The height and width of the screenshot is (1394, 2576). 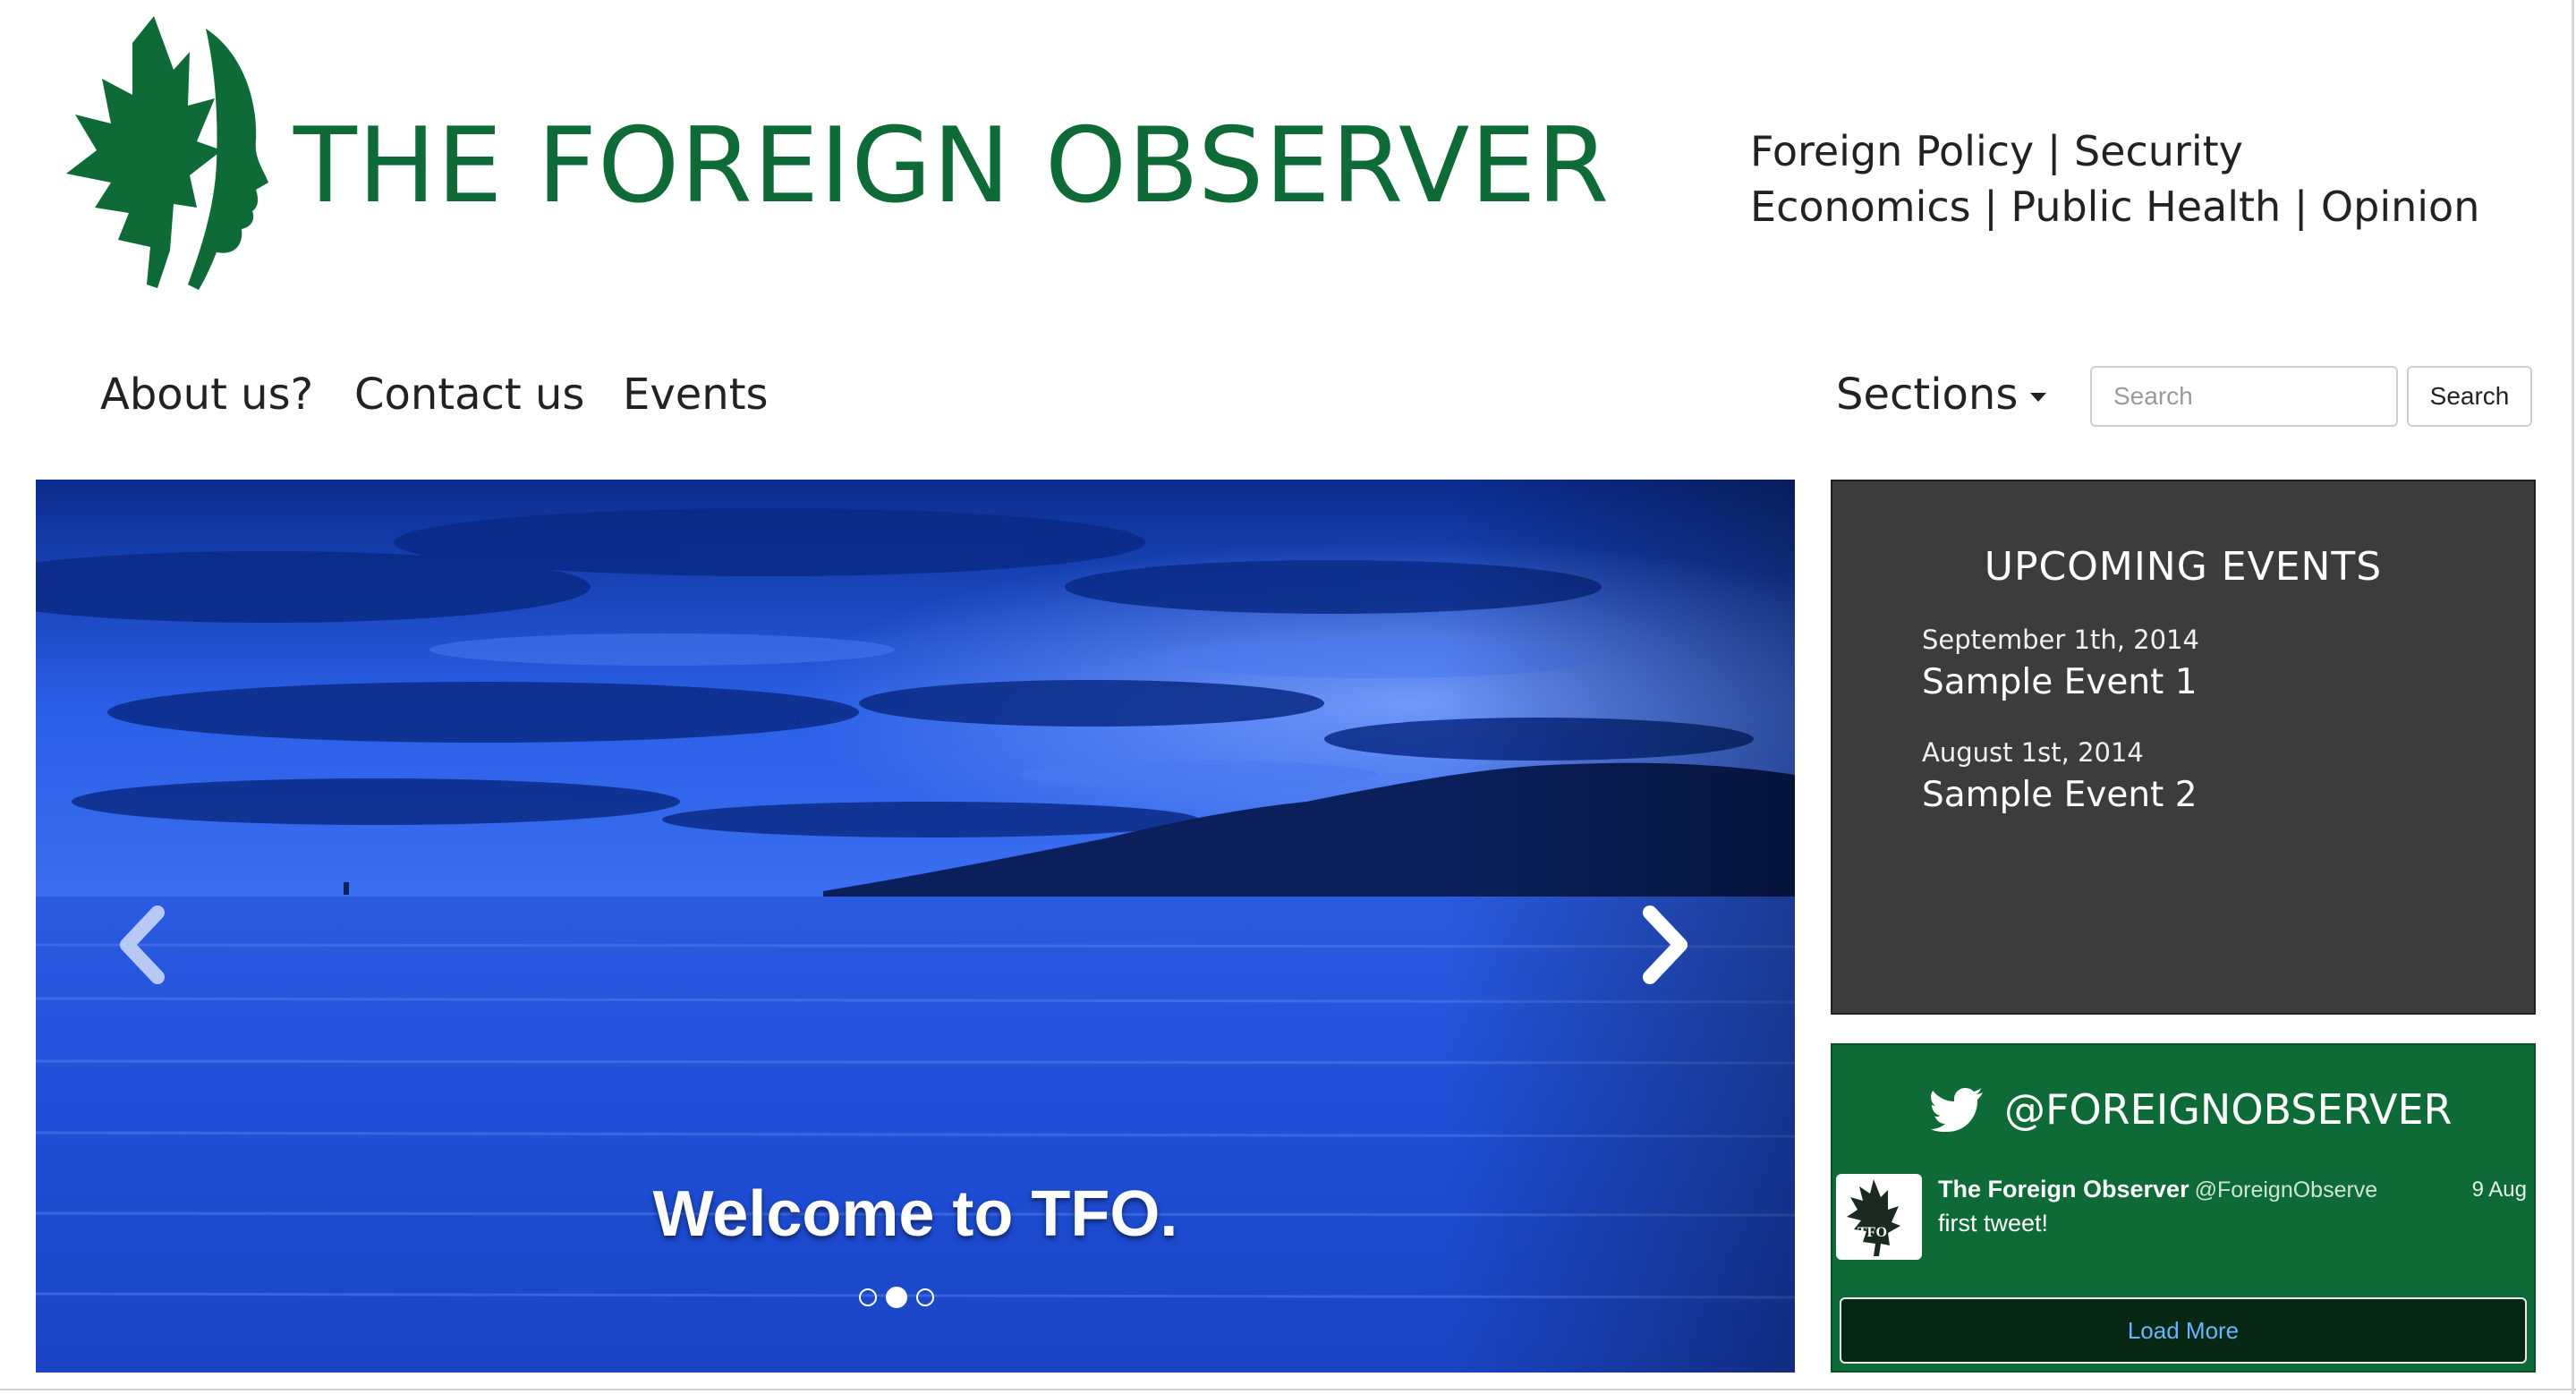 What do you see at coordinates (951, 166) in the screenshot?
I see `site-title: THE FOREIGN OBSERVER` at bounding box center [951, 166].